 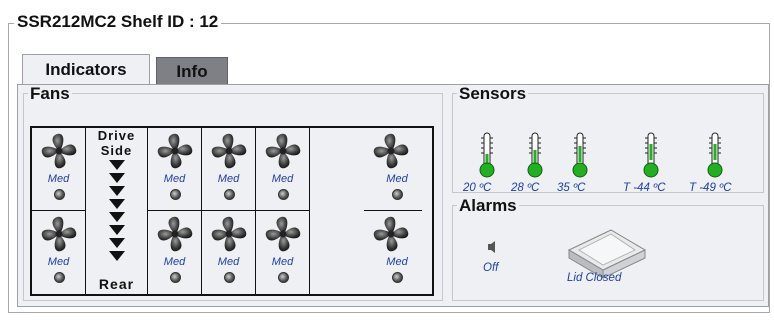 I want to click on side-label: Side, so click(x=116, y=150).